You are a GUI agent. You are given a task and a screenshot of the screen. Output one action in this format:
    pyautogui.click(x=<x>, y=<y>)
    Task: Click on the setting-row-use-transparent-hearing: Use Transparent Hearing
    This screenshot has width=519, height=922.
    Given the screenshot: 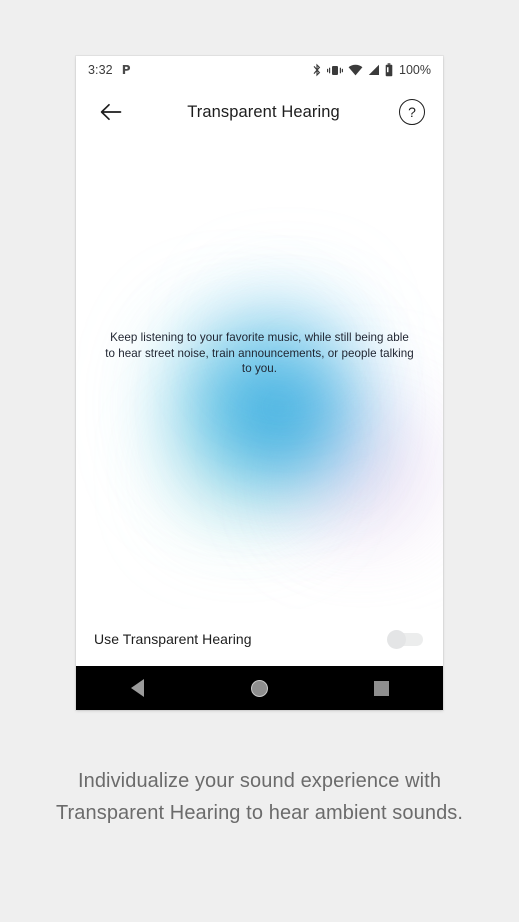 What is the action you would take?
    pyautogui.click(x=259, y=639)
    